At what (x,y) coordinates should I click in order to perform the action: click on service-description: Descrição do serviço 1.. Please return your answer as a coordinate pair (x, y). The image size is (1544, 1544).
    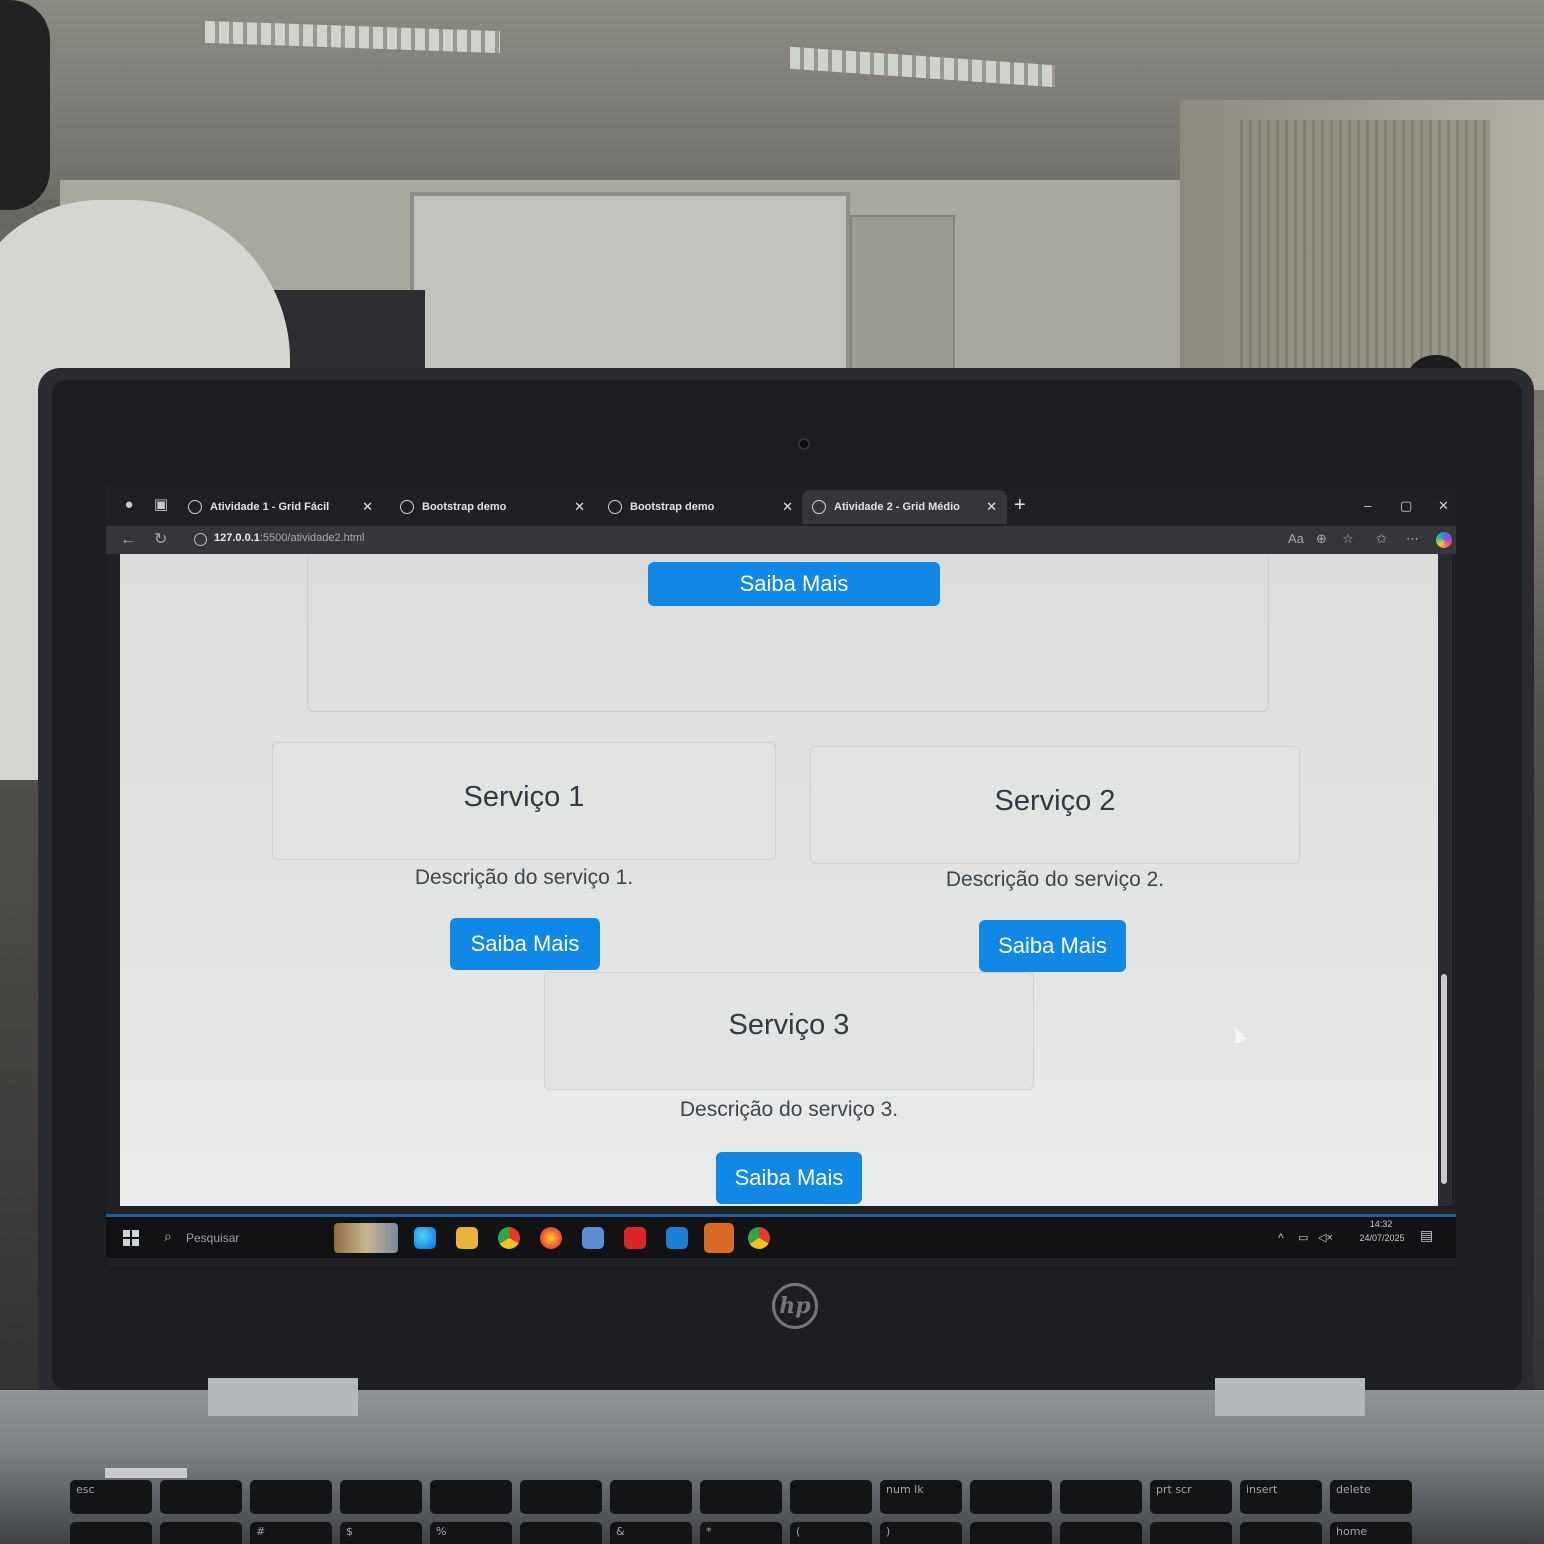
    Looking at the image, I should click on (524, 877).